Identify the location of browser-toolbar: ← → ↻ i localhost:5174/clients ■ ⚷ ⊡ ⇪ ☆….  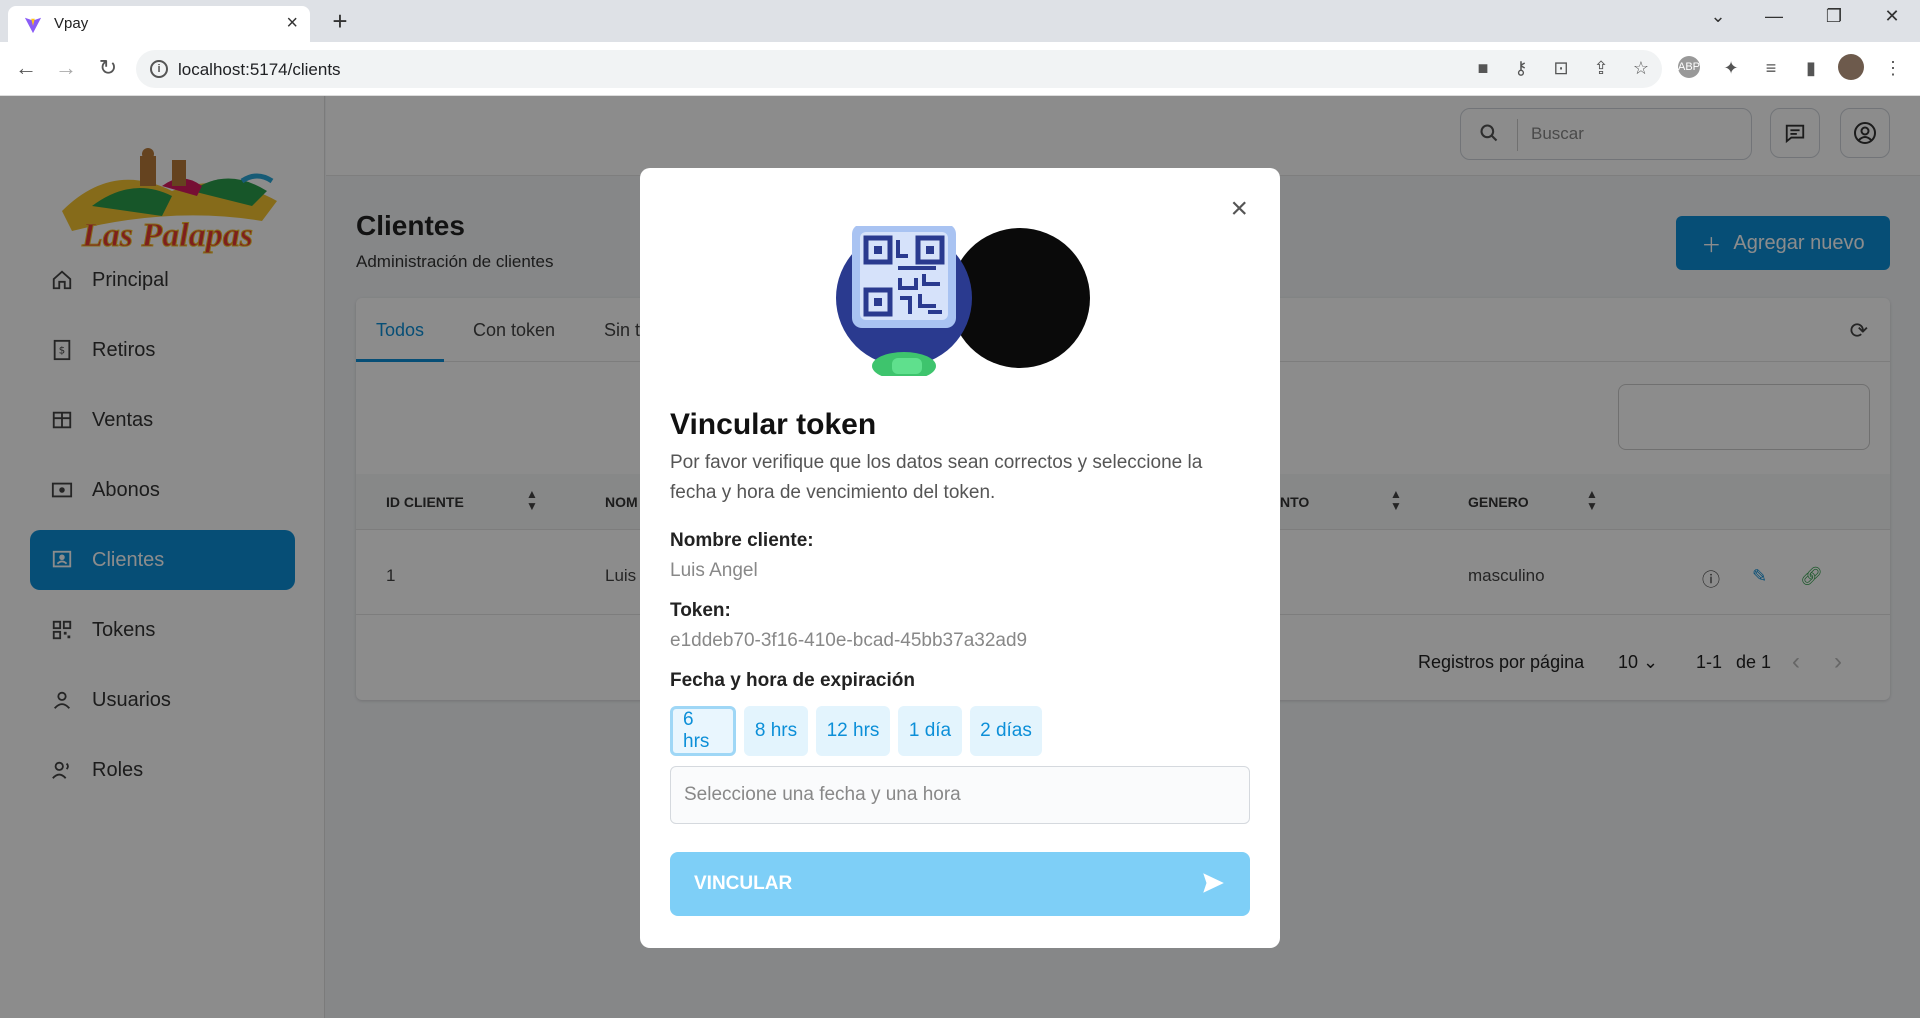
(960, 69).